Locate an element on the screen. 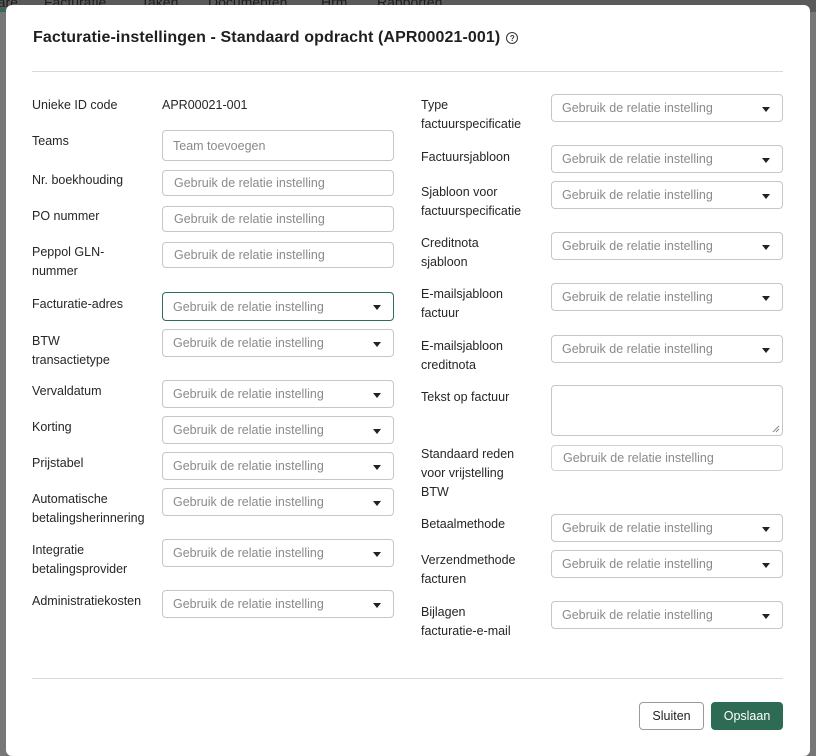 The image size is (816, 756). spec-type-label-line2: factuurspecificatie is located at coordinates (471, 124).